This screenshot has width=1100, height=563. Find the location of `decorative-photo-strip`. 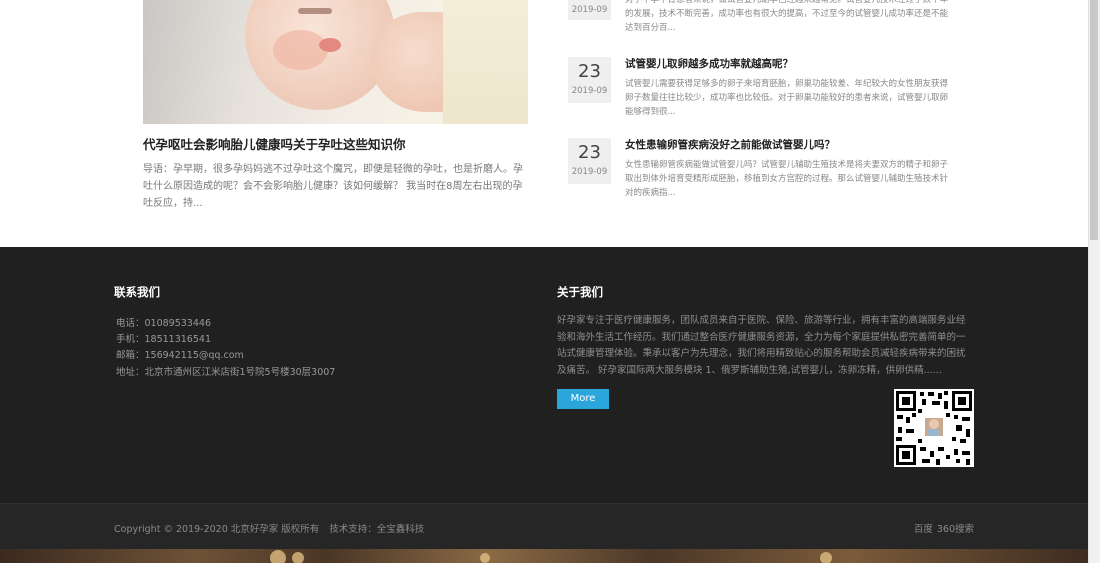

decorative-photo-strip is located at coordinates (544, 556).